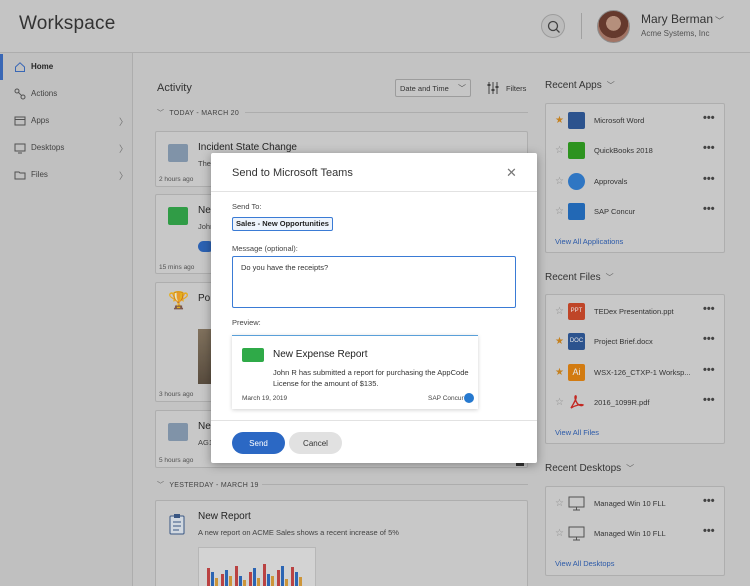 Image resolution: width=750 pixels, height=586 pixels. I want to click on preview-title: New Expense Report, so click(320, 354).